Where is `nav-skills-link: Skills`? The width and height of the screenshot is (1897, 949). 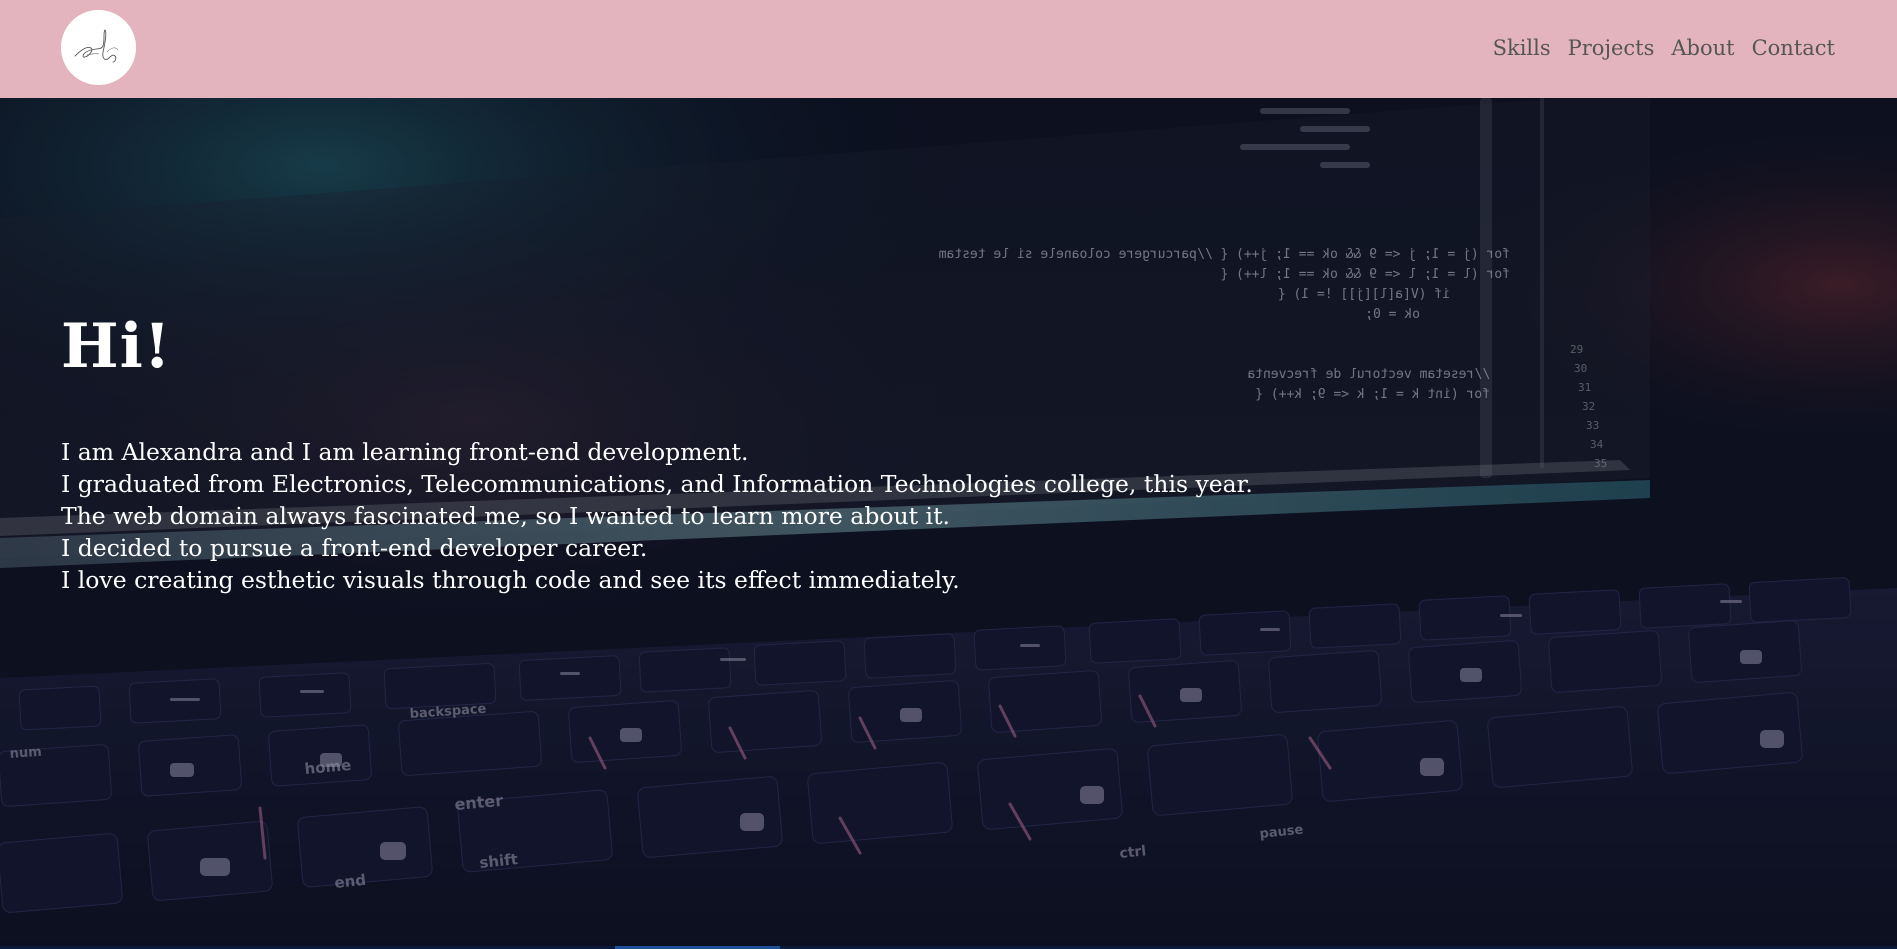 nav-skills-link: Skills is located at coordinates (1522, 48).